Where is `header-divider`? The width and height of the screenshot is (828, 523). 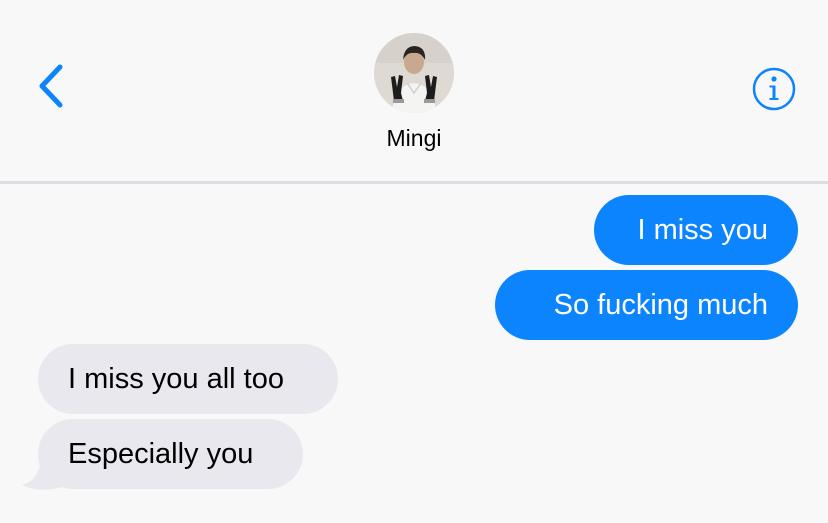
header-divider is located at coordinates (414, 182).